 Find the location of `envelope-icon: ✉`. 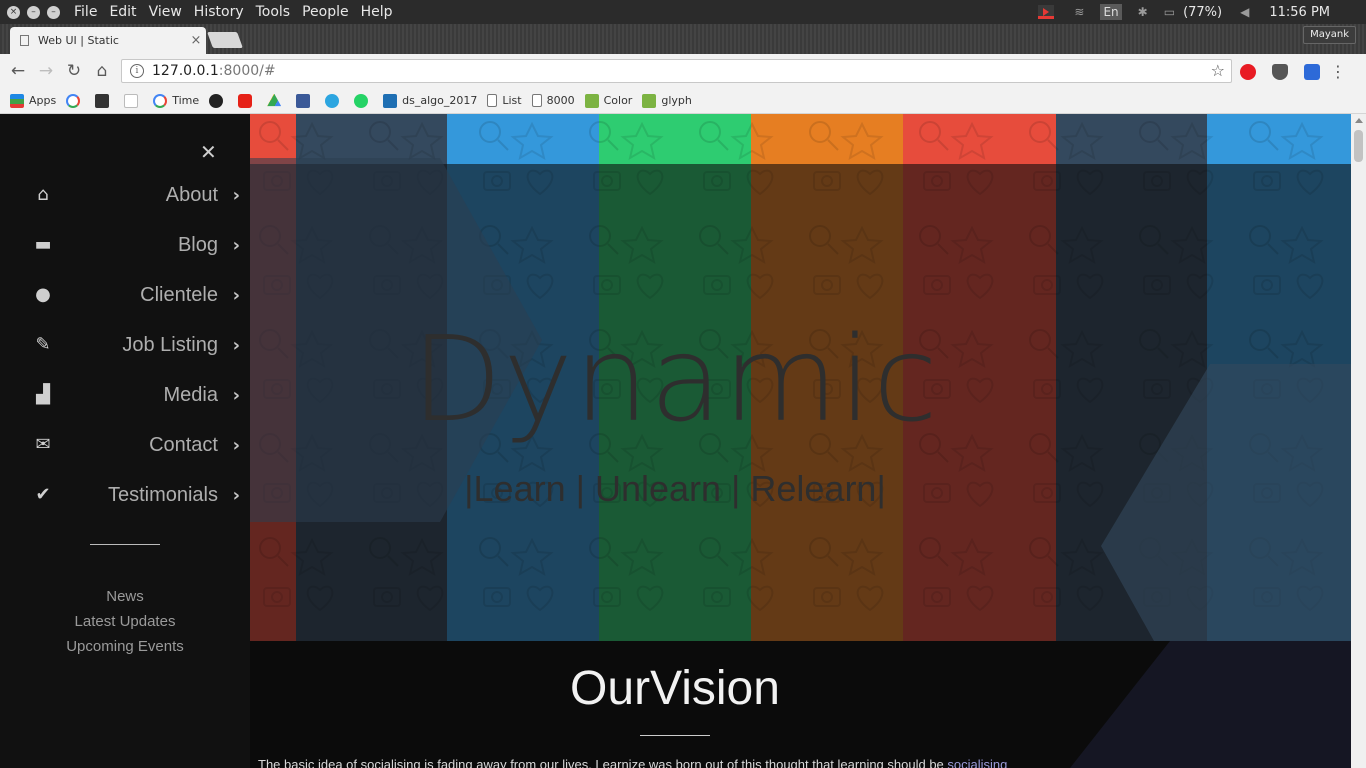

envelope-icon: ✉ is located at coordinates (43, 444).